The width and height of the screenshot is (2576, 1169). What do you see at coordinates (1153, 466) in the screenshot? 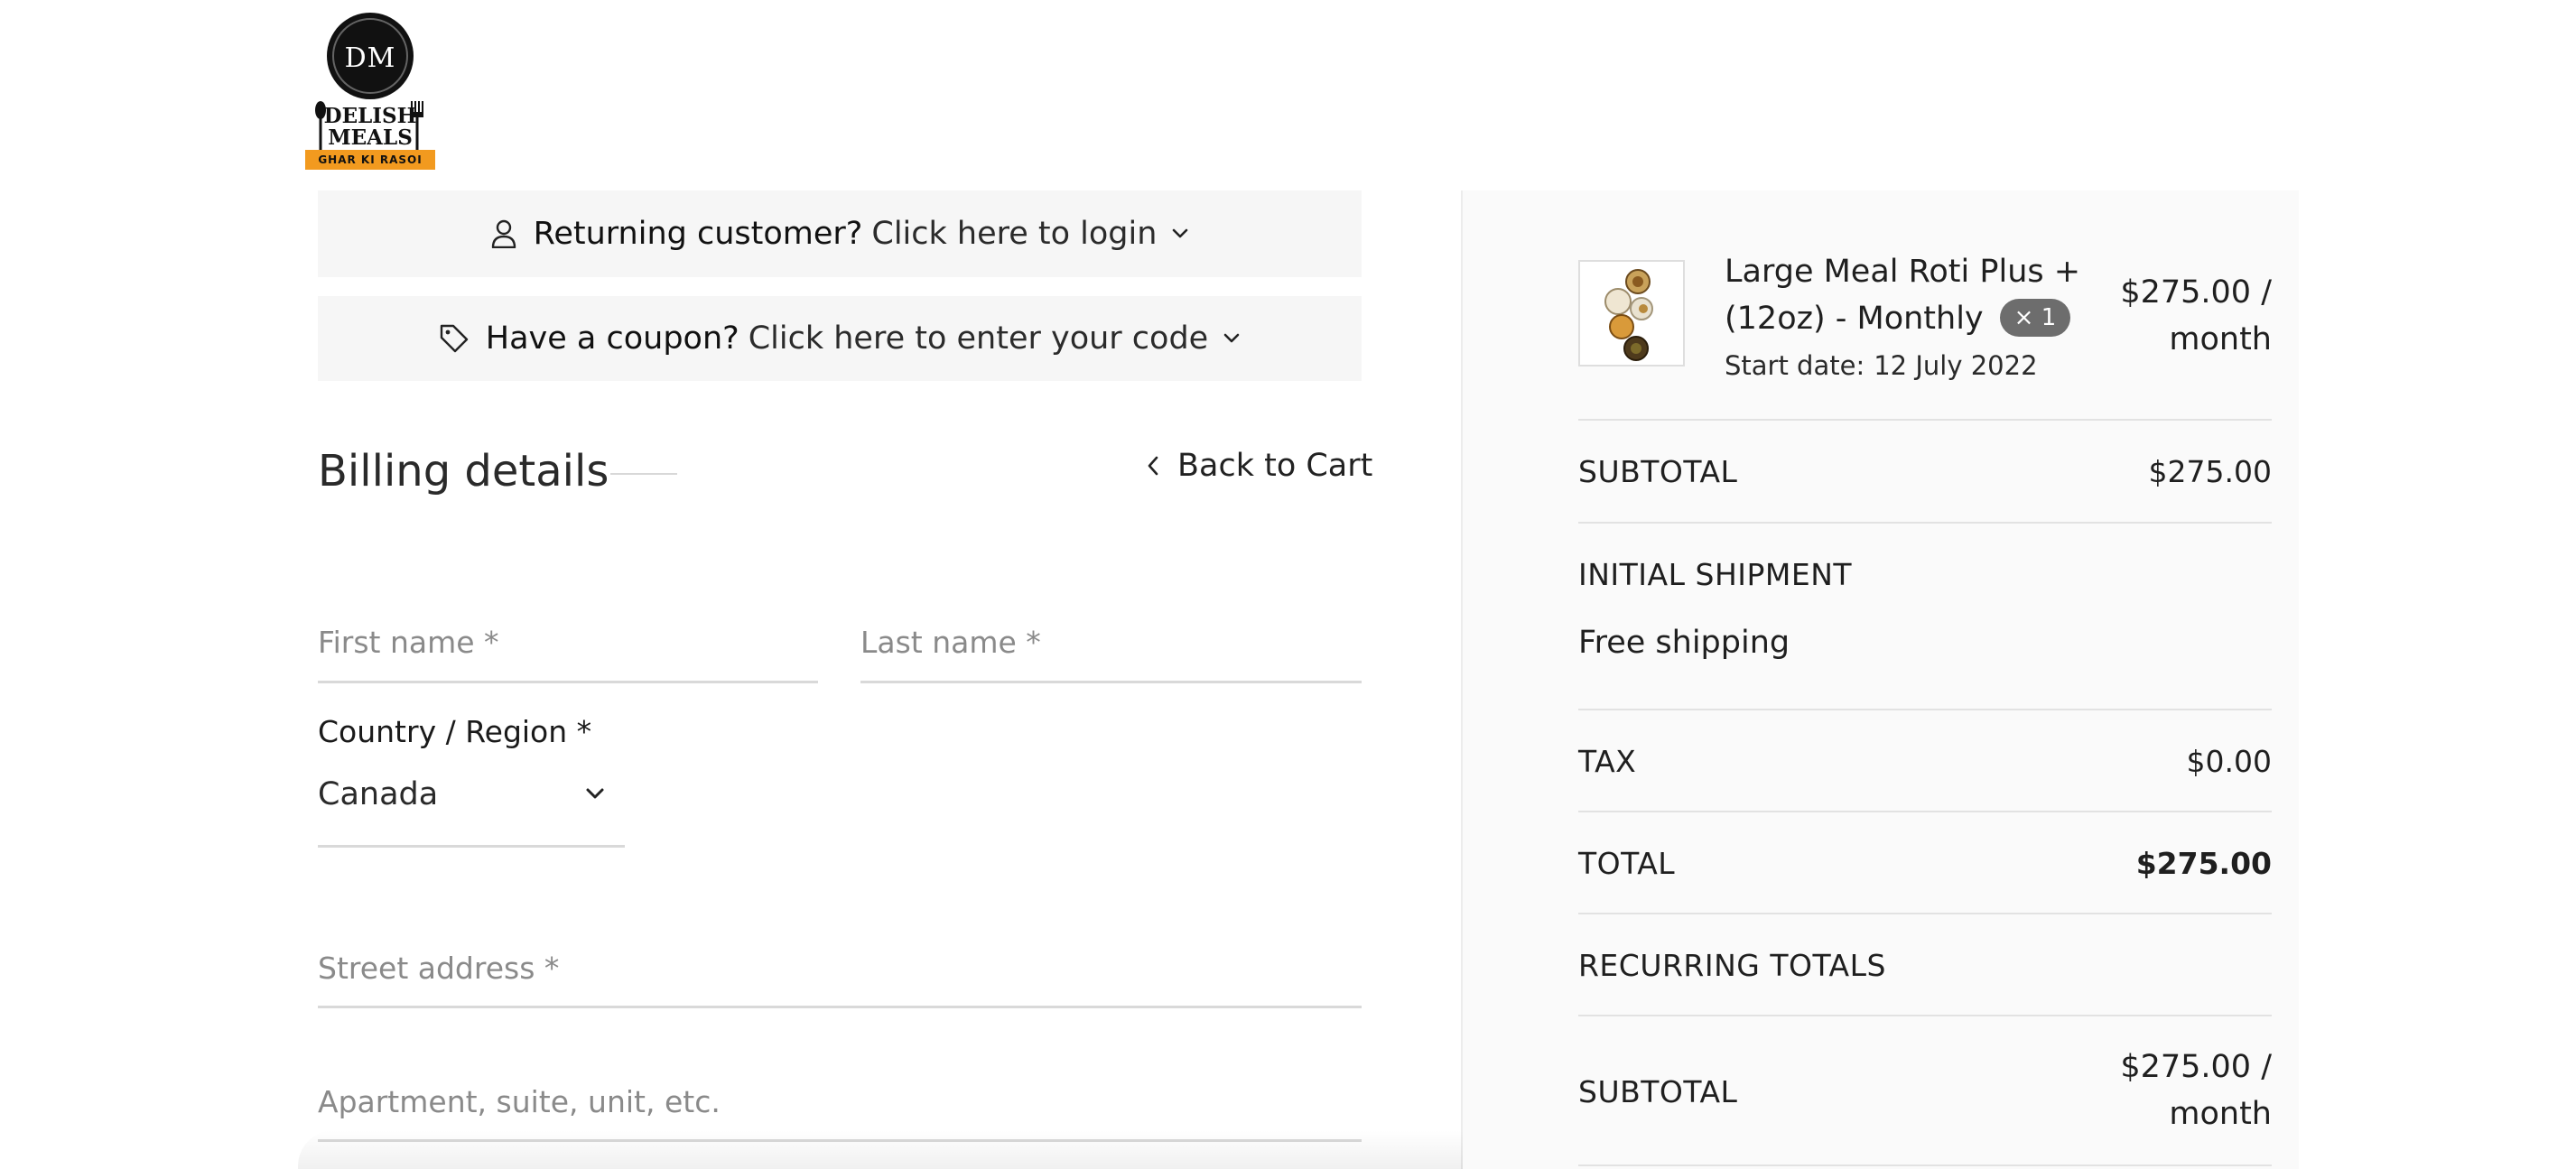
I see `chevron-left-icon` at bounding box center [1153, 466].